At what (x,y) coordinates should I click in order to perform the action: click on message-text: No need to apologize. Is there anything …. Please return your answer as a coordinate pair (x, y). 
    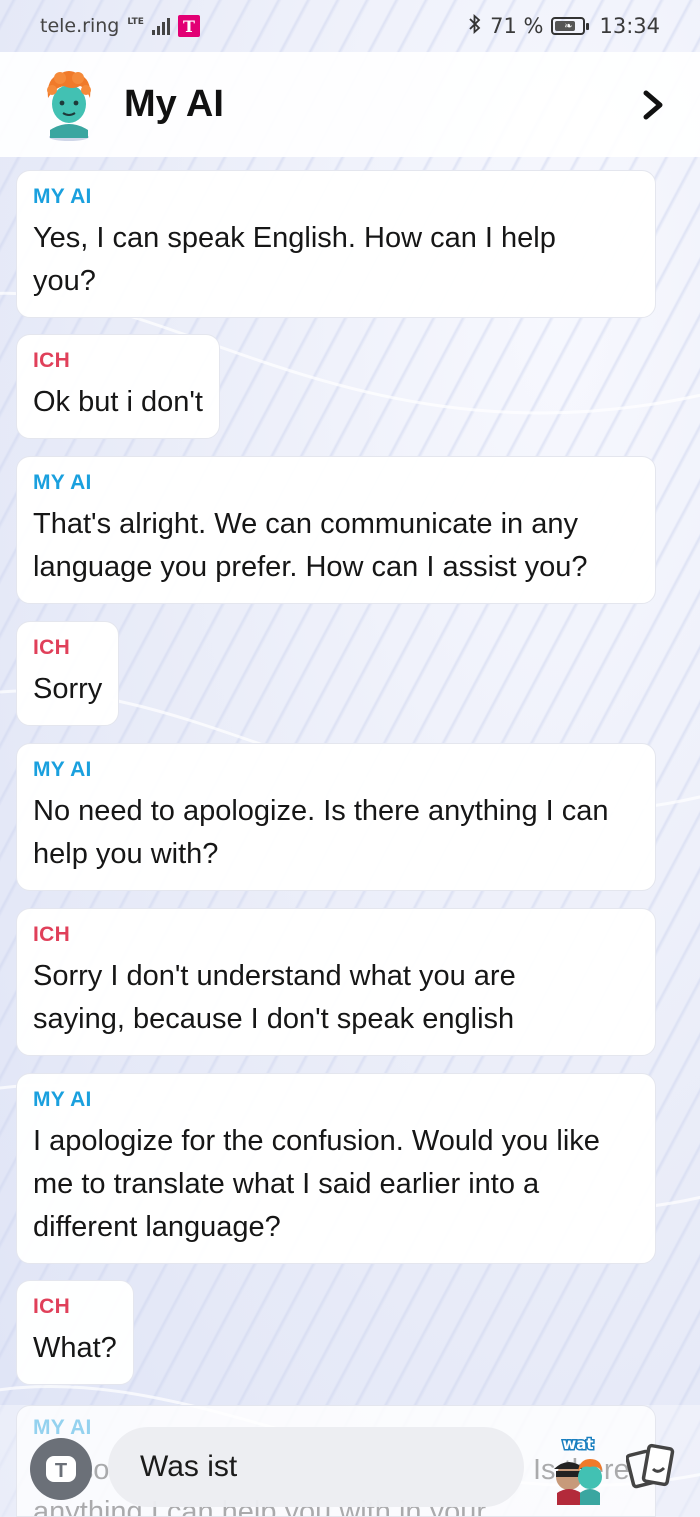
    Looking at the image, I should click on (321, 832).